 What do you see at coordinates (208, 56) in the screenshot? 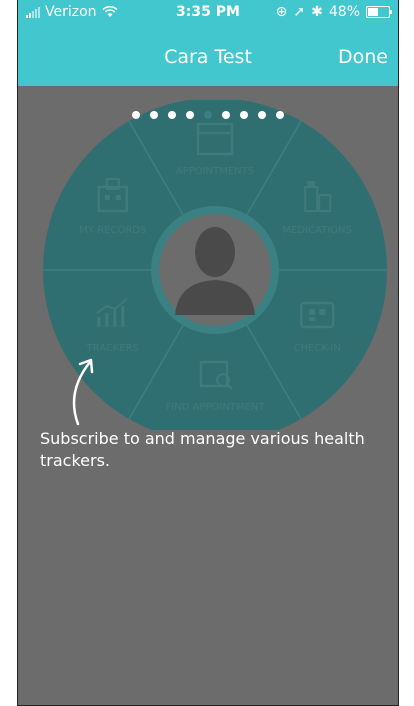
I see `navigation-bar: Cara Test Done` at bounding box center [208, 56].